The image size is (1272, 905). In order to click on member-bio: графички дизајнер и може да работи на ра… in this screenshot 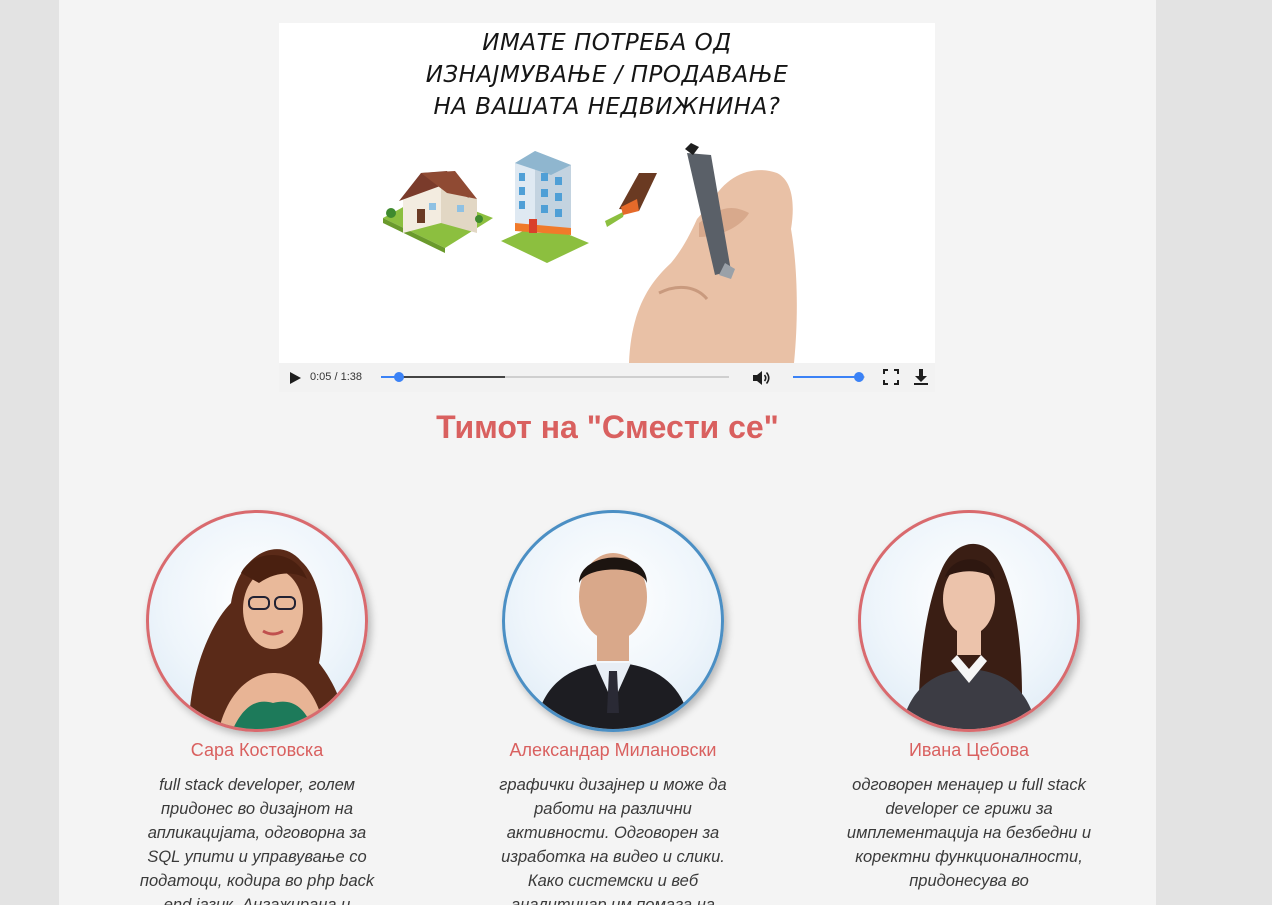, I will do `click(613, 840)`.